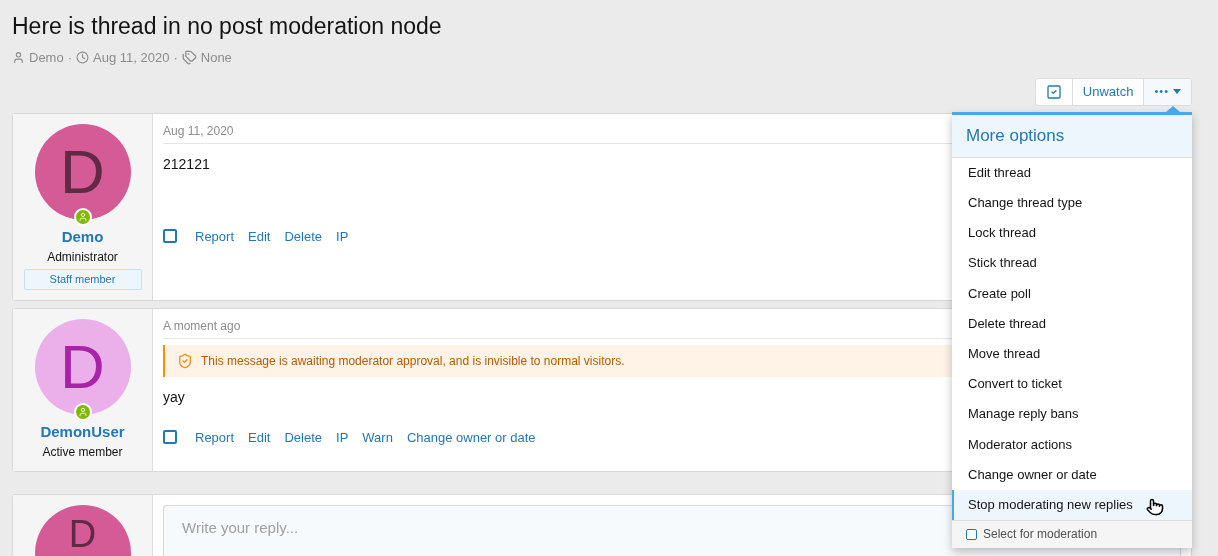 Image resolution: width=1218 pixels, height=556 pixels. What do you see at coordinates (82, 236) in the screenshot?
I see `username-link: Demo` at bounding box center [82, 236].